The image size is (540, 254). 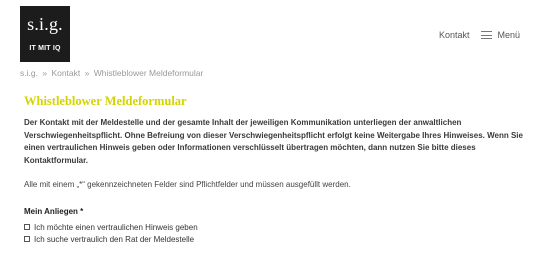 What do you see at coordinates (27, 239) in the screenshot?
I see `checkbox-seek-advice` at bounding box center [27, 239].